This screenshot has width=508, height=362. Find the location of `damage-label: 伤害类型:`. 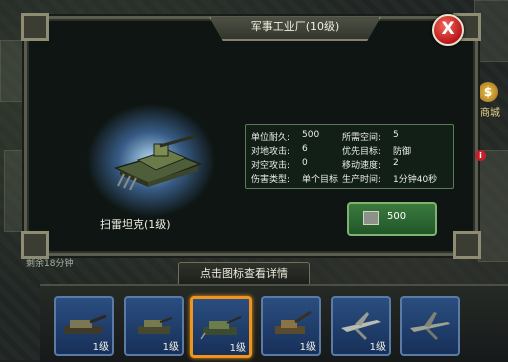

damage-label: 伤害类型: is located at coordinates (271, 180).